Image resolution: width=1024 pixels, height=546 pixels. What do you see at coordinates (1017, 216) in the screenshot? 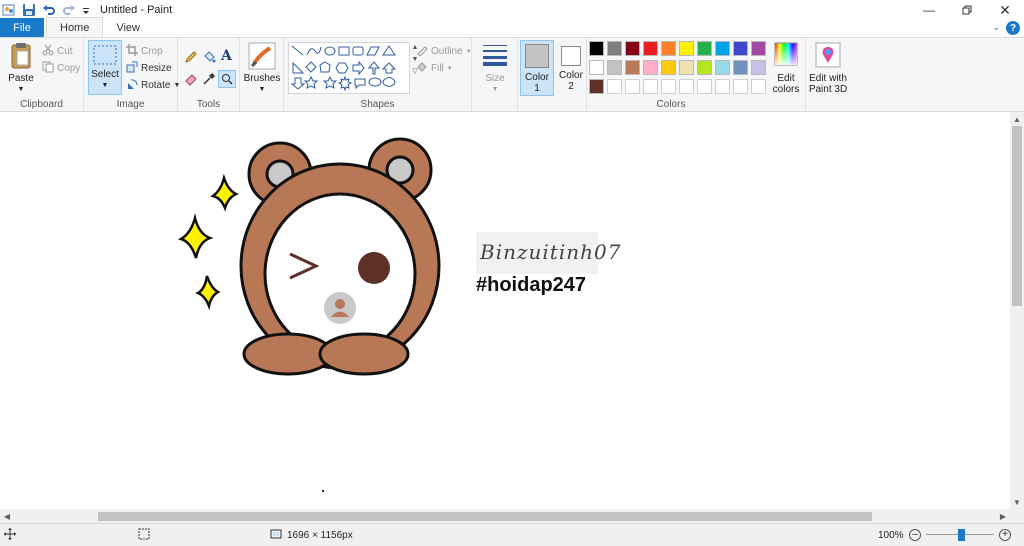
I see `vertical-scroll-thumb` at bounding box center [1017, 216].